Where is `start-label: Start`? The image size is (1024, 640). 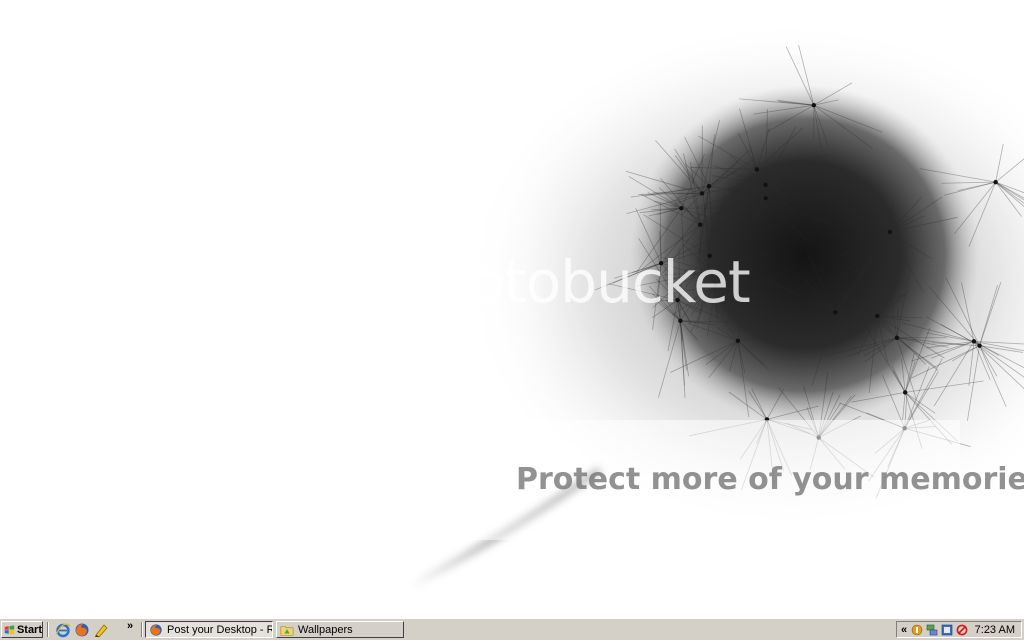 start-label: Start is located at coordinates (29, 629).